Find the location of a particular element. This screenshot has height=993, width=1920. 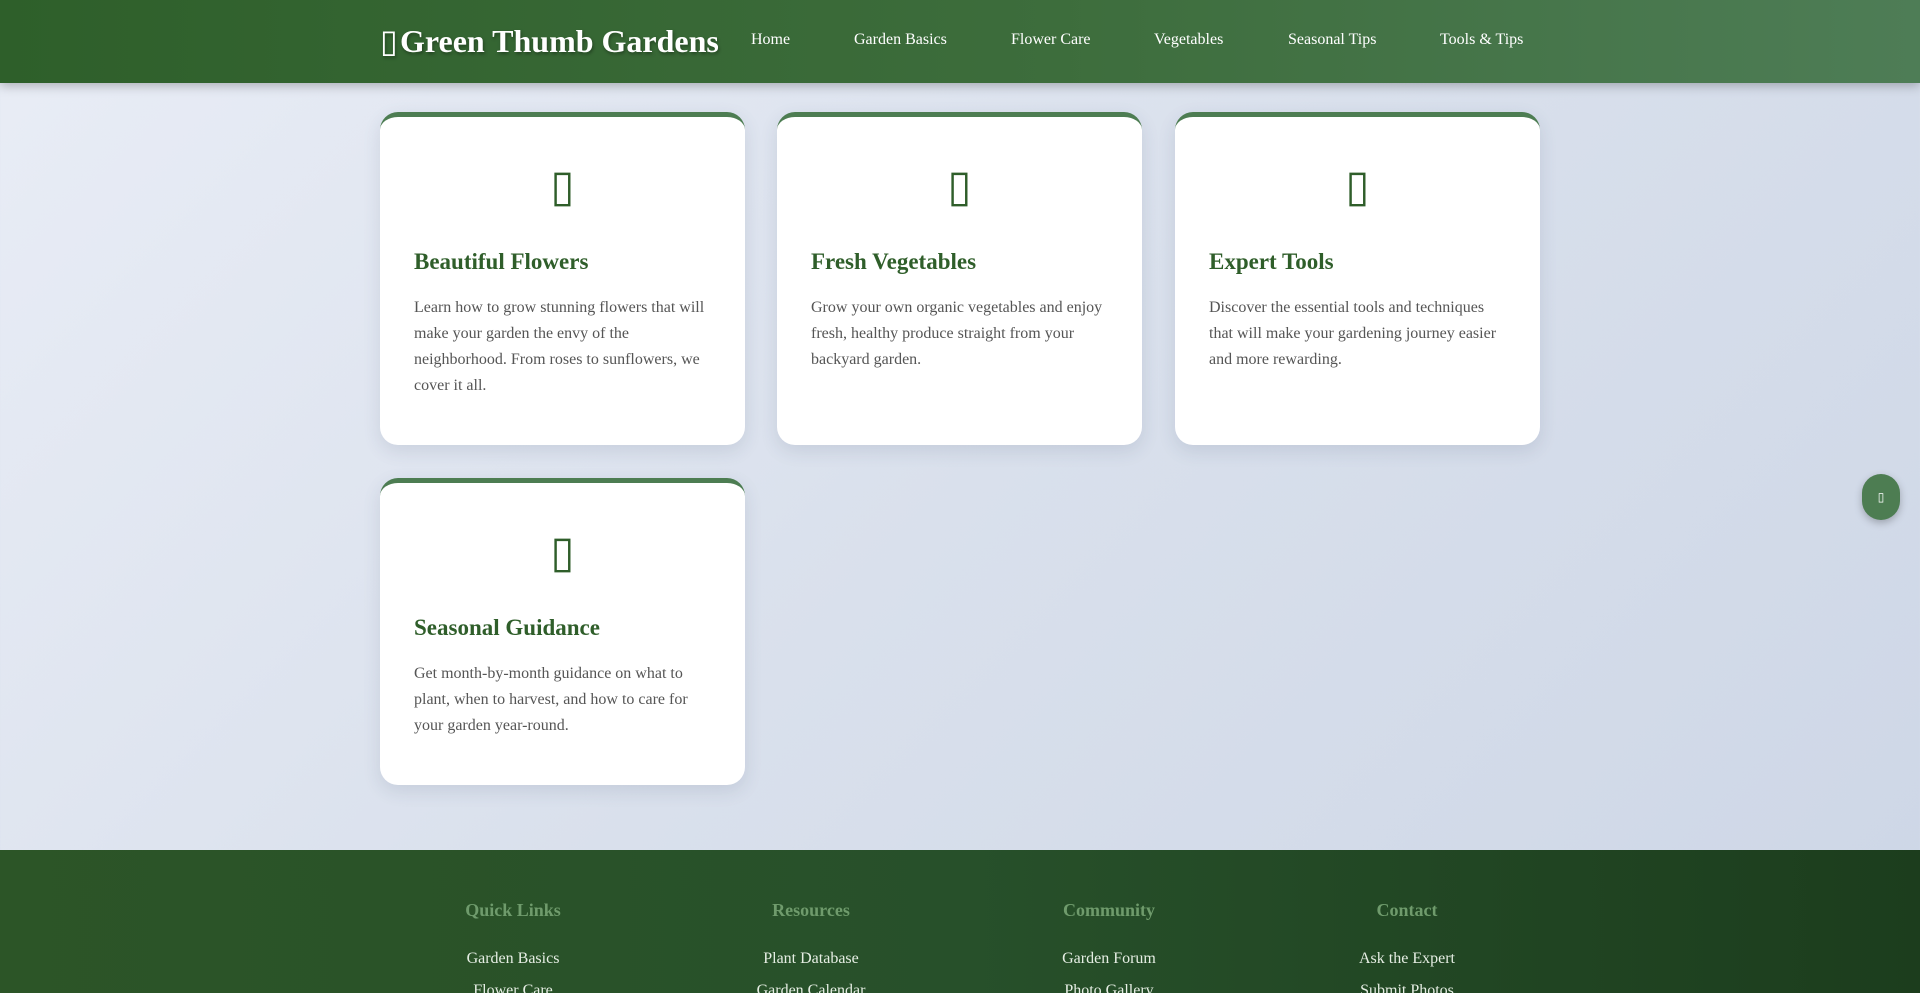

footer-heading: Community is located at coordinates (1108, 910).